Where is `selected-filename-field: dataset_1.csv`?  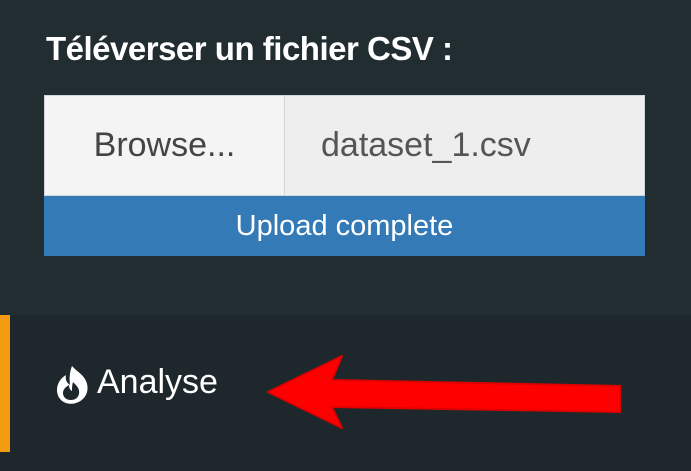 selected-filename-field: dataset_1.csv is located at coordinates (464, 145).